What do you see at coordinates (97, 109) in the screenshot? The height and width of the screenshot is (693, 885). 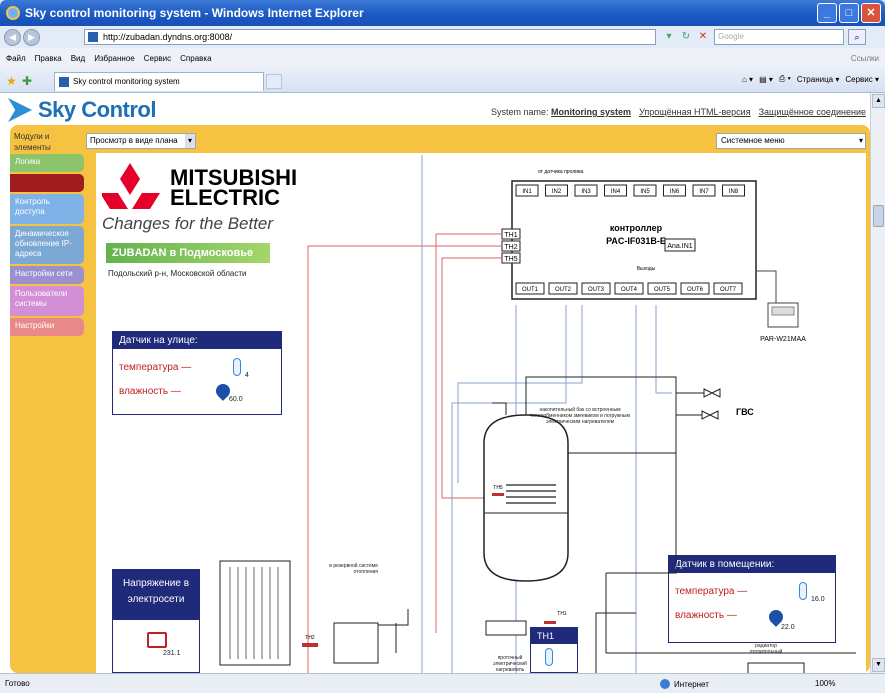 I see `logo-text: Sky Control` at bounding box center [97, 109].